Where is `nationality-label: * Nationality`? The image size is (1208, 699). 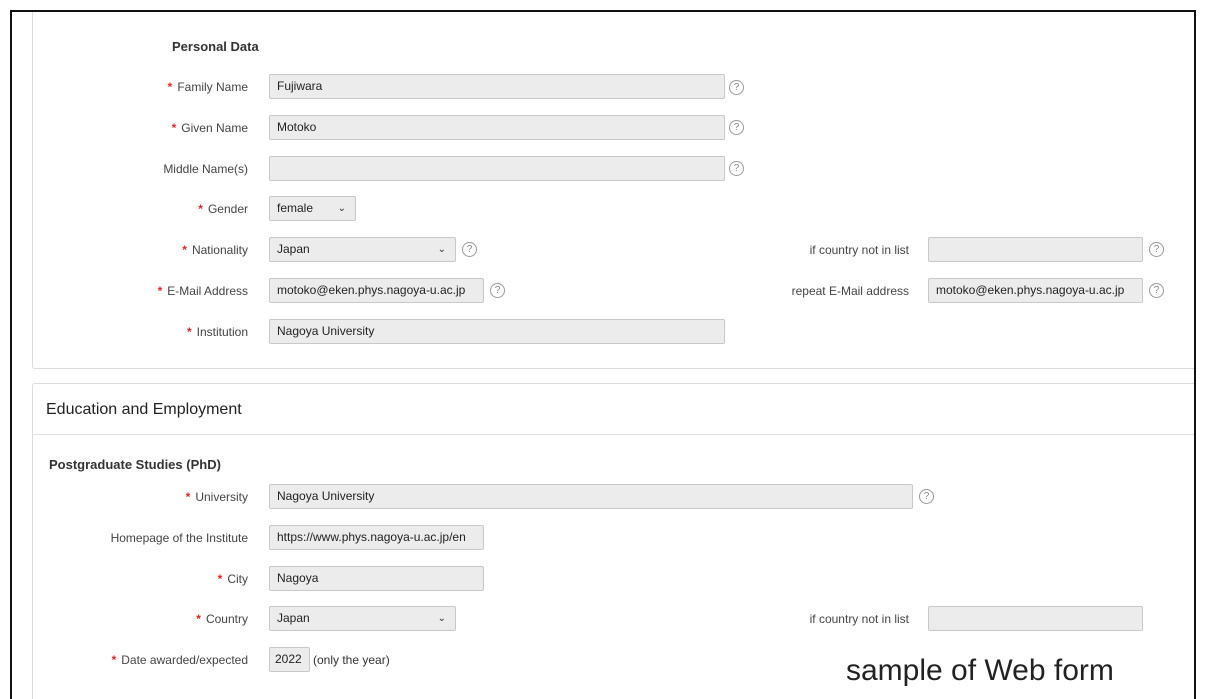
nationality-label: * Nationality is located at coordinates (215, 250).